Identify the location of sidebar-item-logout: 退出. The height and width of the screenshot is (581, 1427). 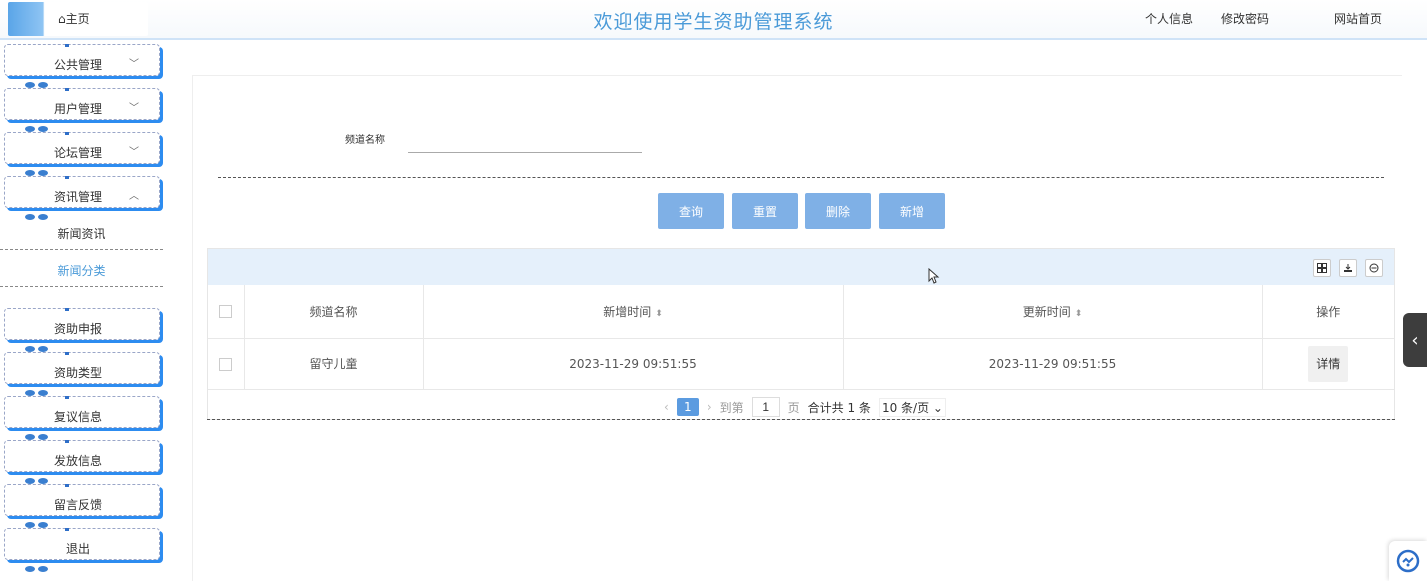
(82, 550).